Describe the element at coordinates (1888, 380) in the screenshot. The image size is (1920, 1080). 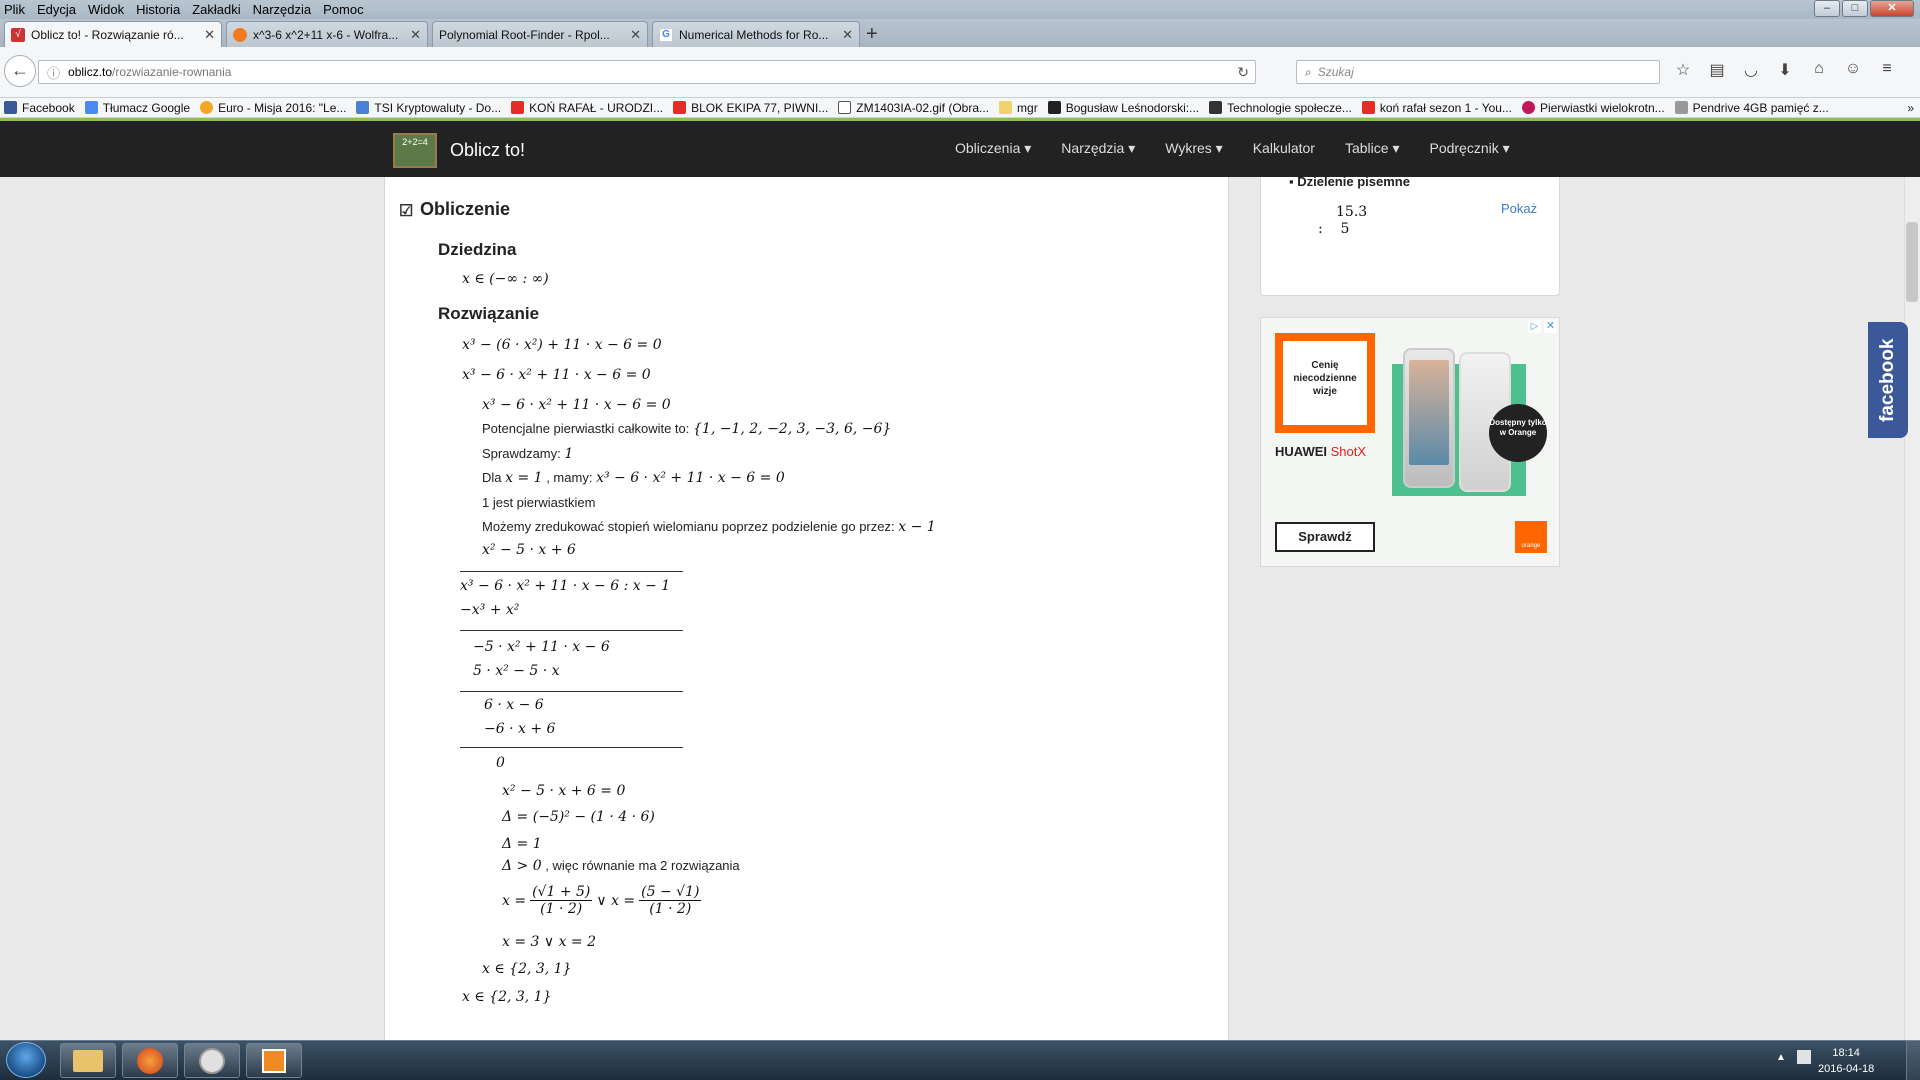
I see `facebook-side-tab: facebook` at that location.